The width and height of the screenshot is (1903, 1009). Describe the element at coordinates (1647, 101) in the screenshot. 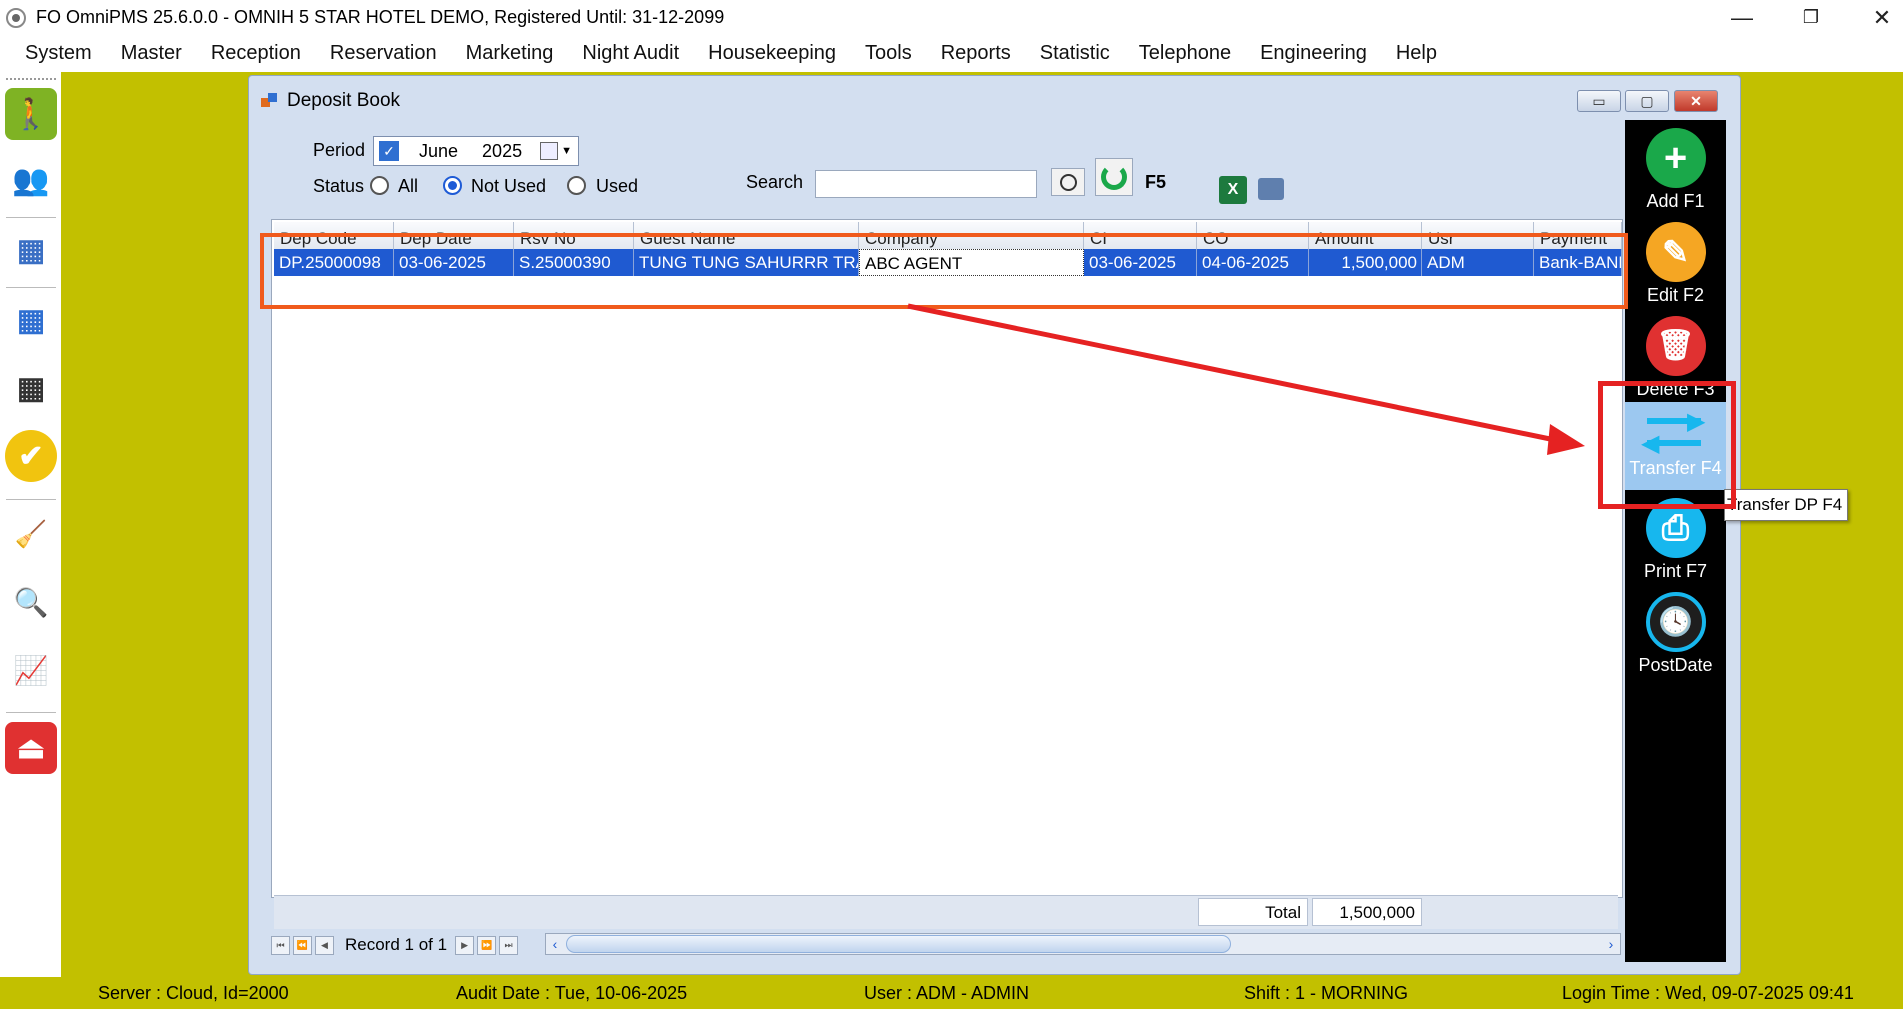

I see `window-maximize-button: ▢` at that location.